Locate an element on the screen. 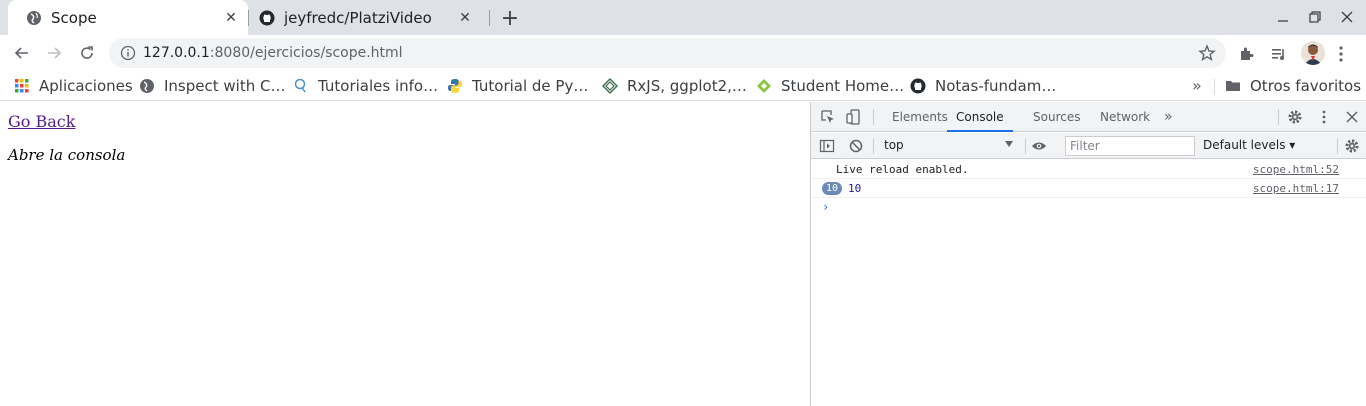  bookmark-apps: Aplicaciones is located at coordinates (73, 86).